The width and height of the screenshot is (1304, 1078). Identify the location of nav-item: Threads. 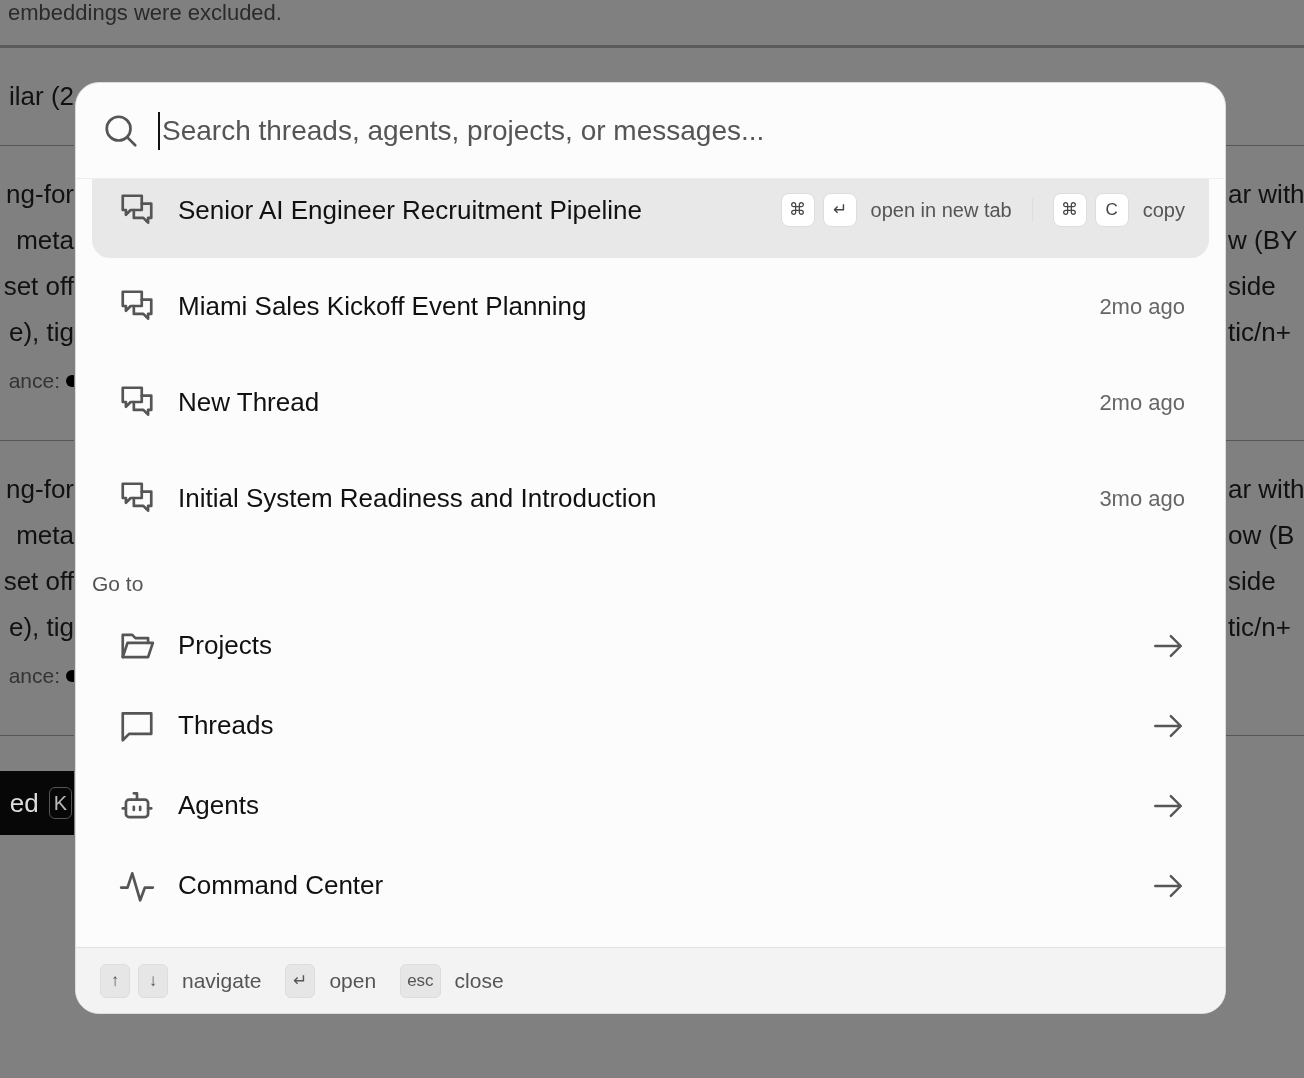
(650, 725).